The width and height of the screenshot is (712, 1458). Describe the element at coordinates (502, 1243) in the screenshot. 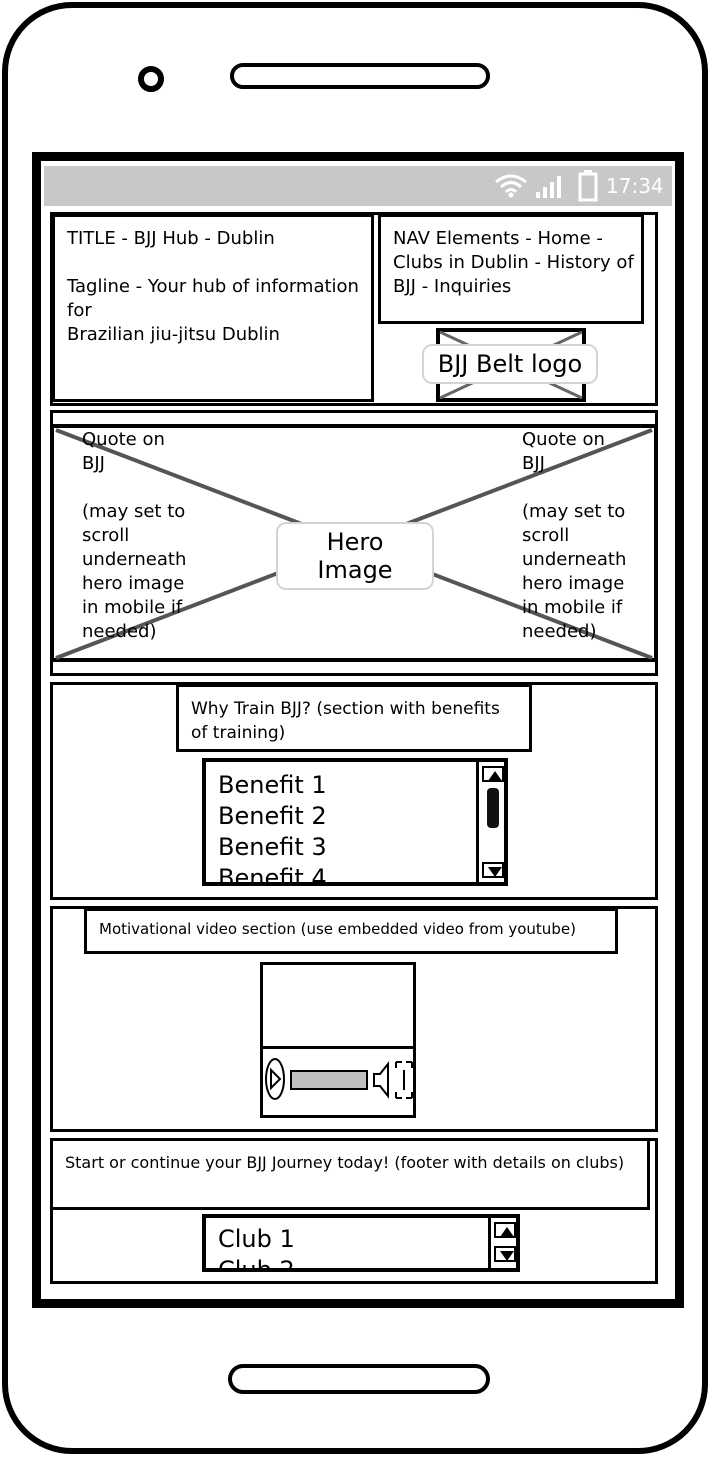

I see `clubs-scrollbar` at that location.